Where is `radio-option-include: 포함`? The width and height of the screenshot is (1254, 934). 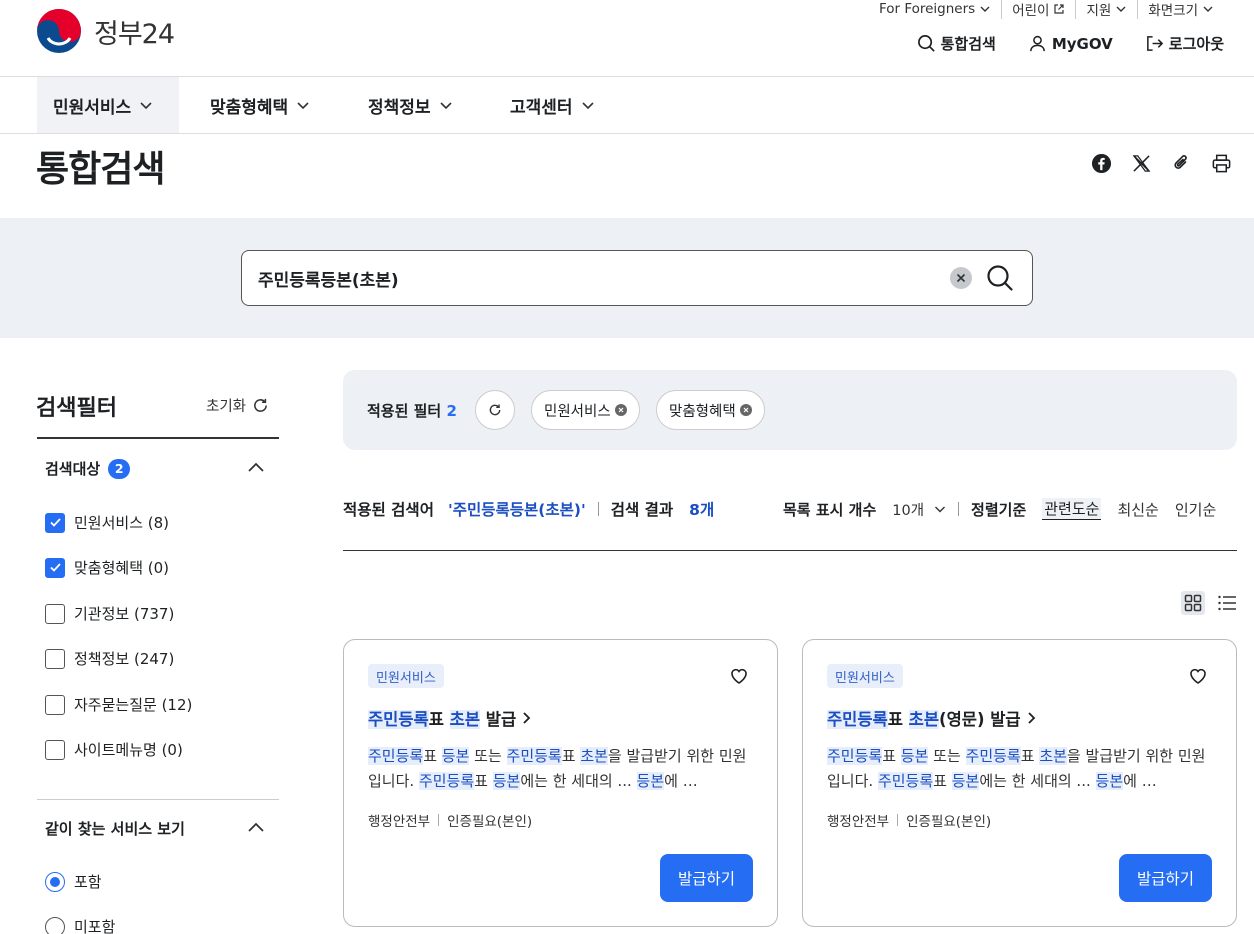 radio-option-include: 포함 is located at coordinates (73, 881).